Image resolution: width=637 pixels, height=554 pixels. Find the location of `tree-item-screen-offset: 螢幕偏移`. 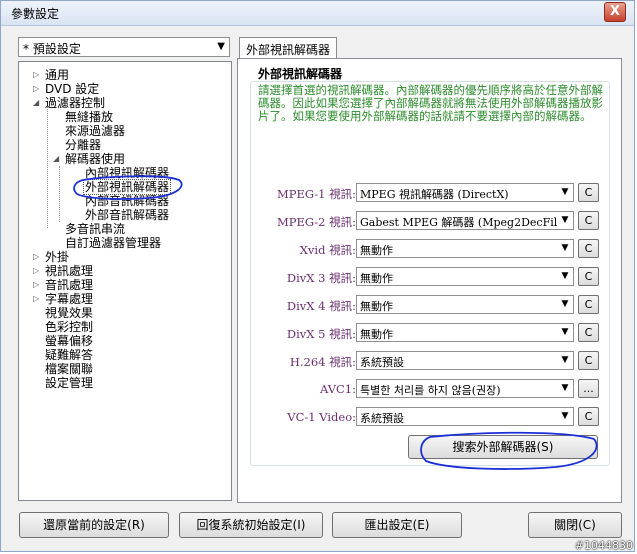

tree-item-screen-offset: 螢幕偏移 is located at coordinates (69, 341).